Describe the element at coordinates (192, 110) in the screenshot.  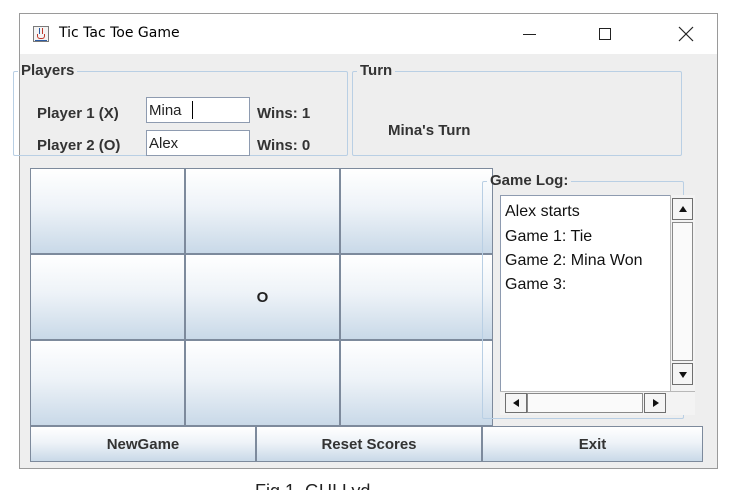
I see `text-caret` at that location.